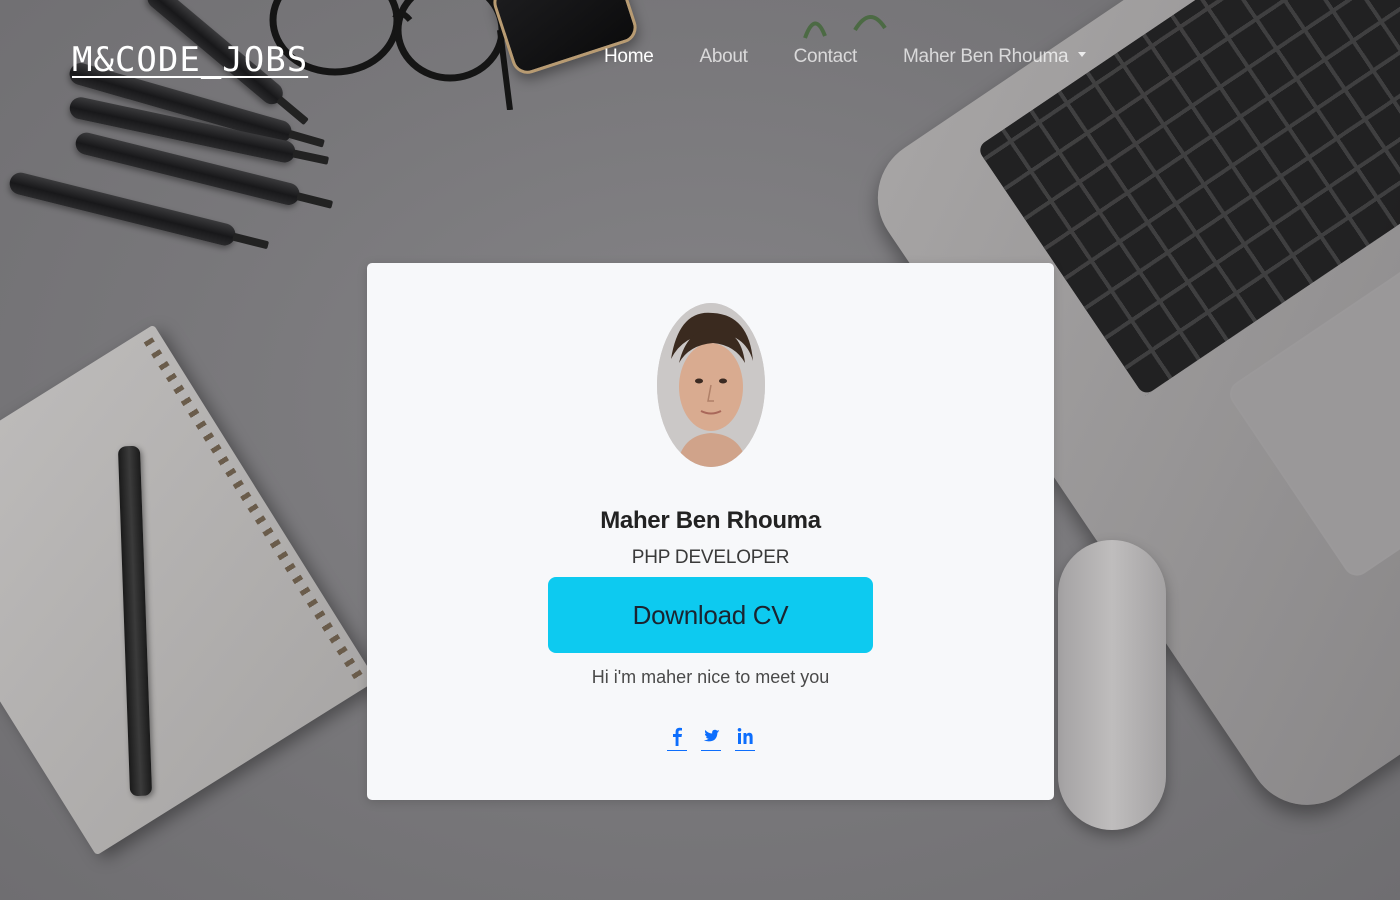 The height and width of the screenshot is (900, 1400). I want to click on brand-logo: M&CODE_JOBS, so click(190, 60).